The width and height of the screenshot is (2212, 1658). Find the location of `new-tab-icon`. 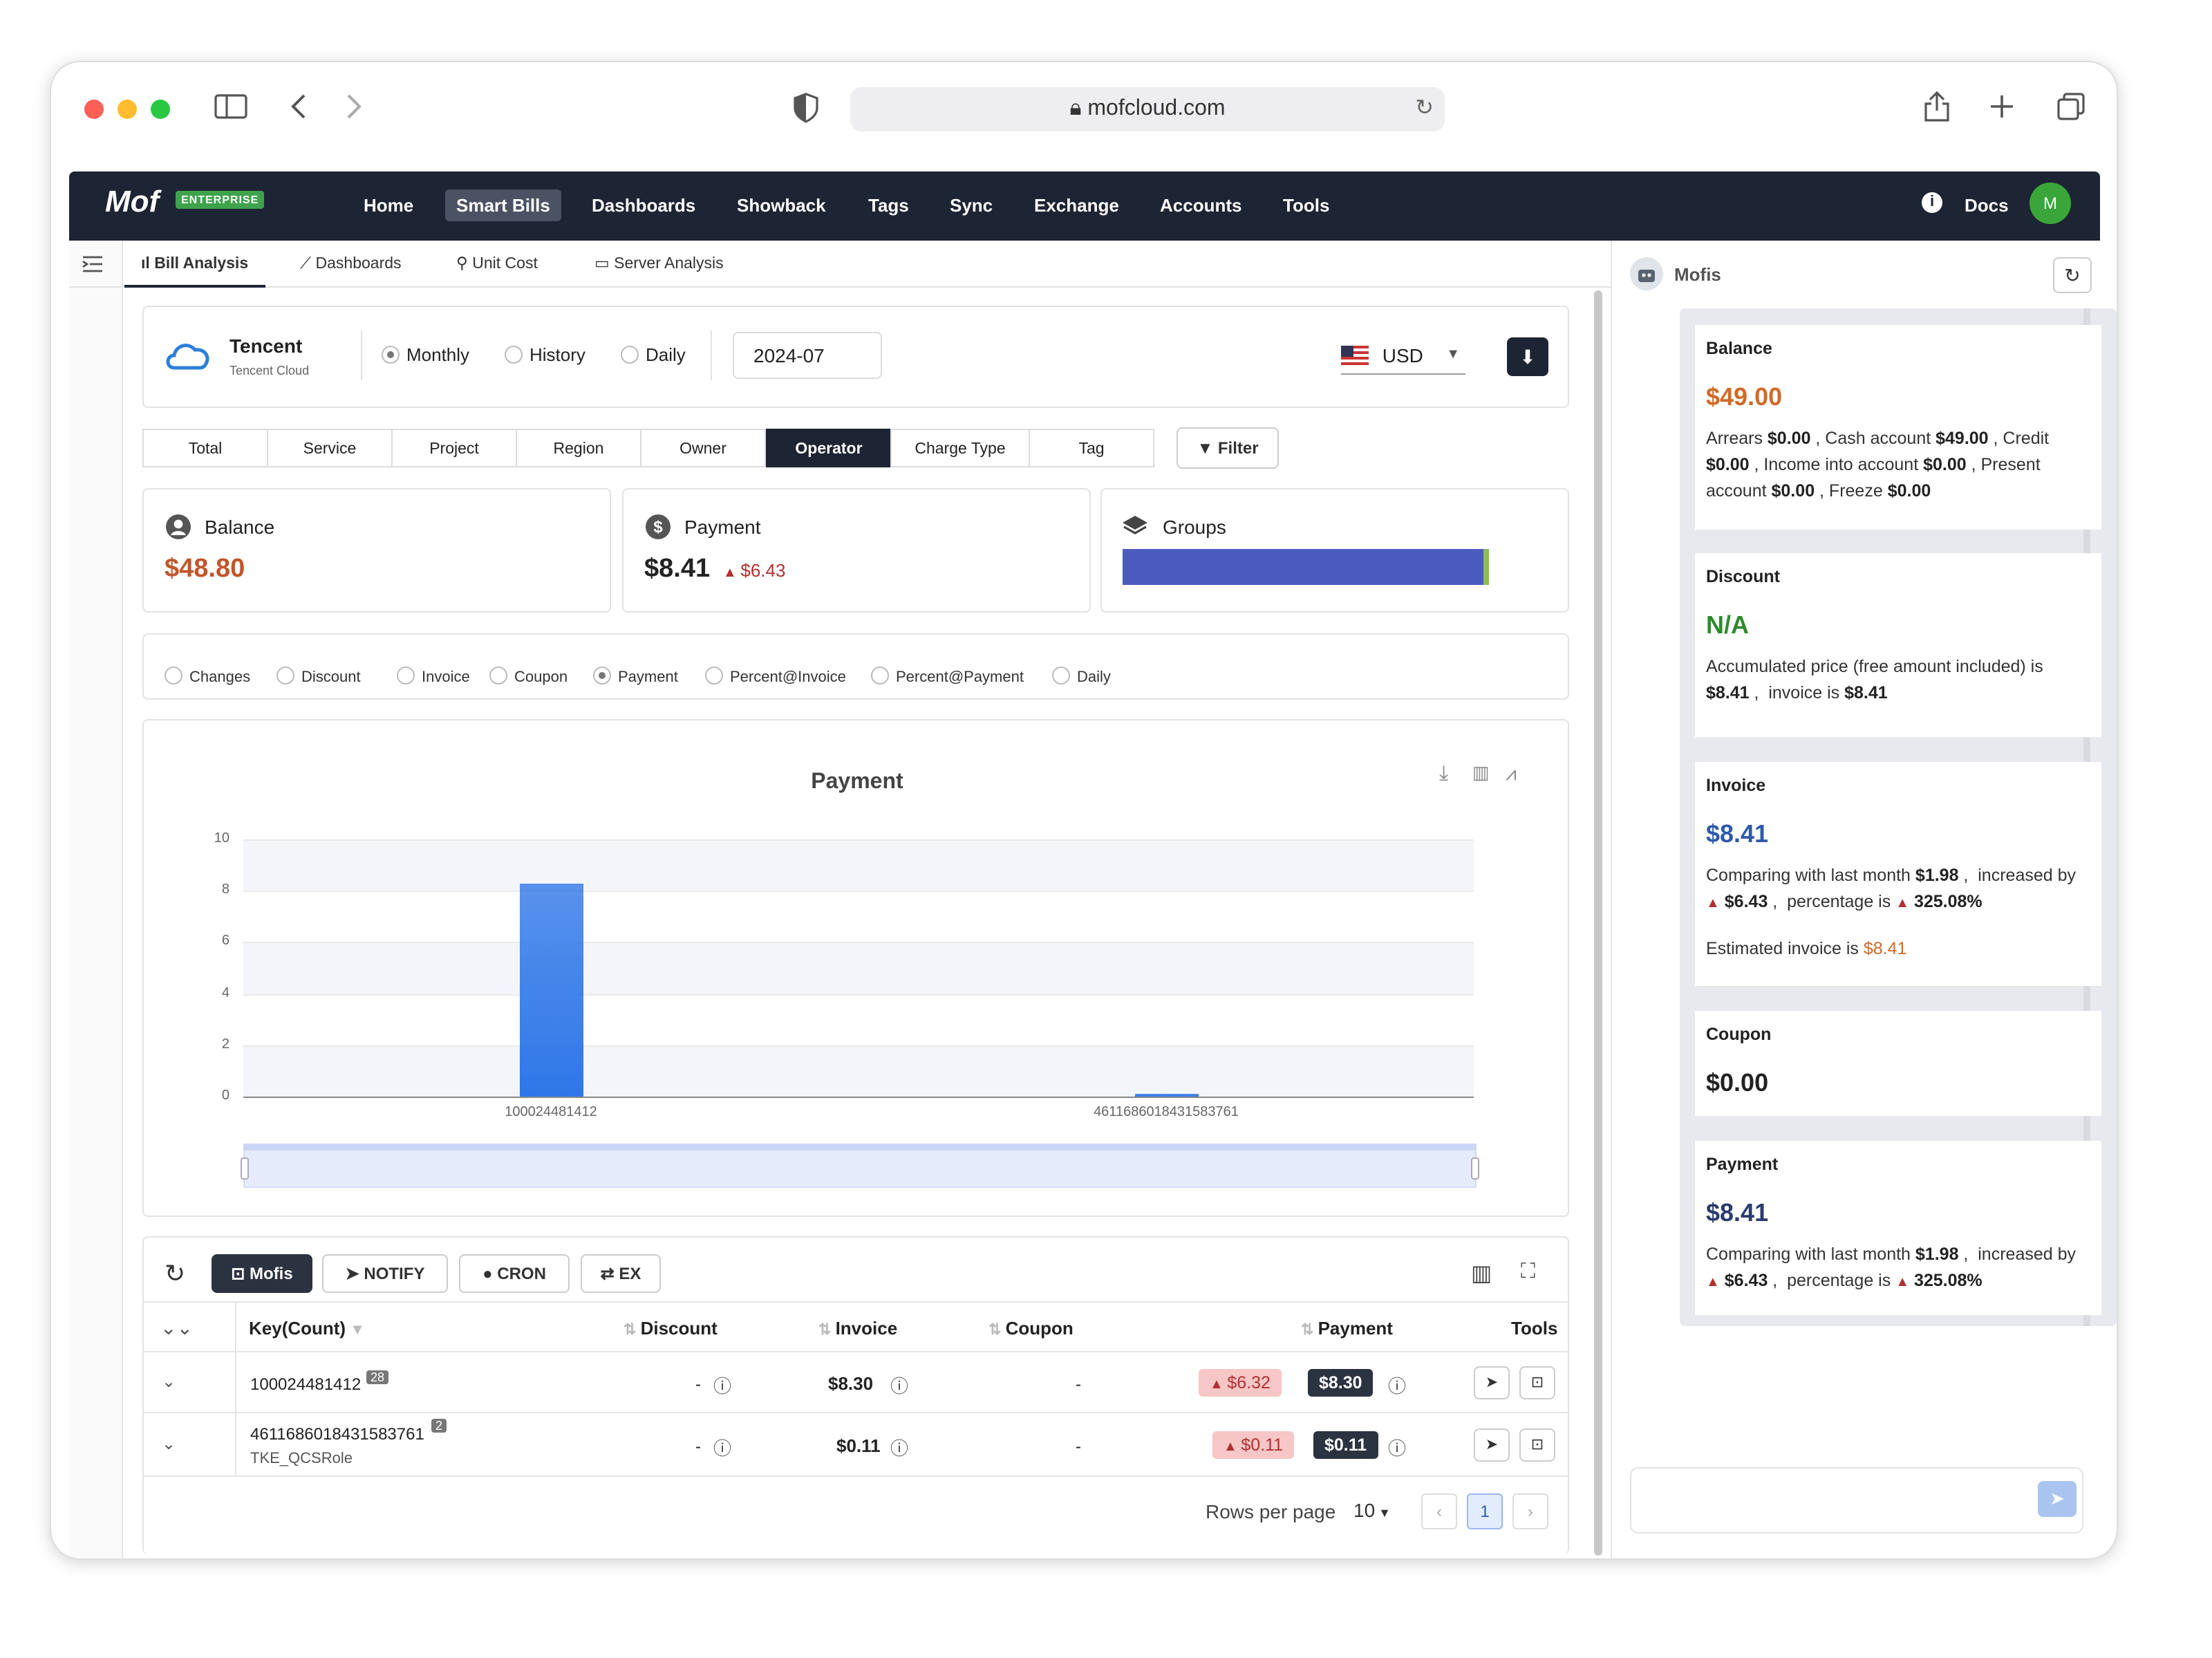

new-tab-icon is located at coordinates (2002, 109).